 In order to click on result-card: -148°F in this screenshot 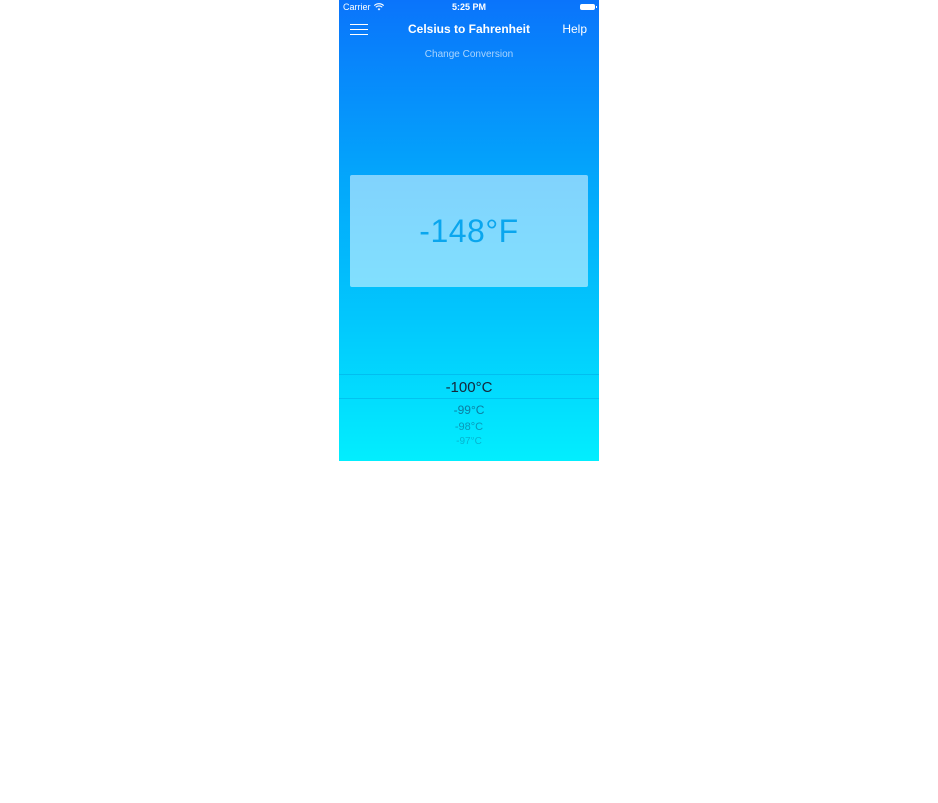, I will do `click(469, 231)`.